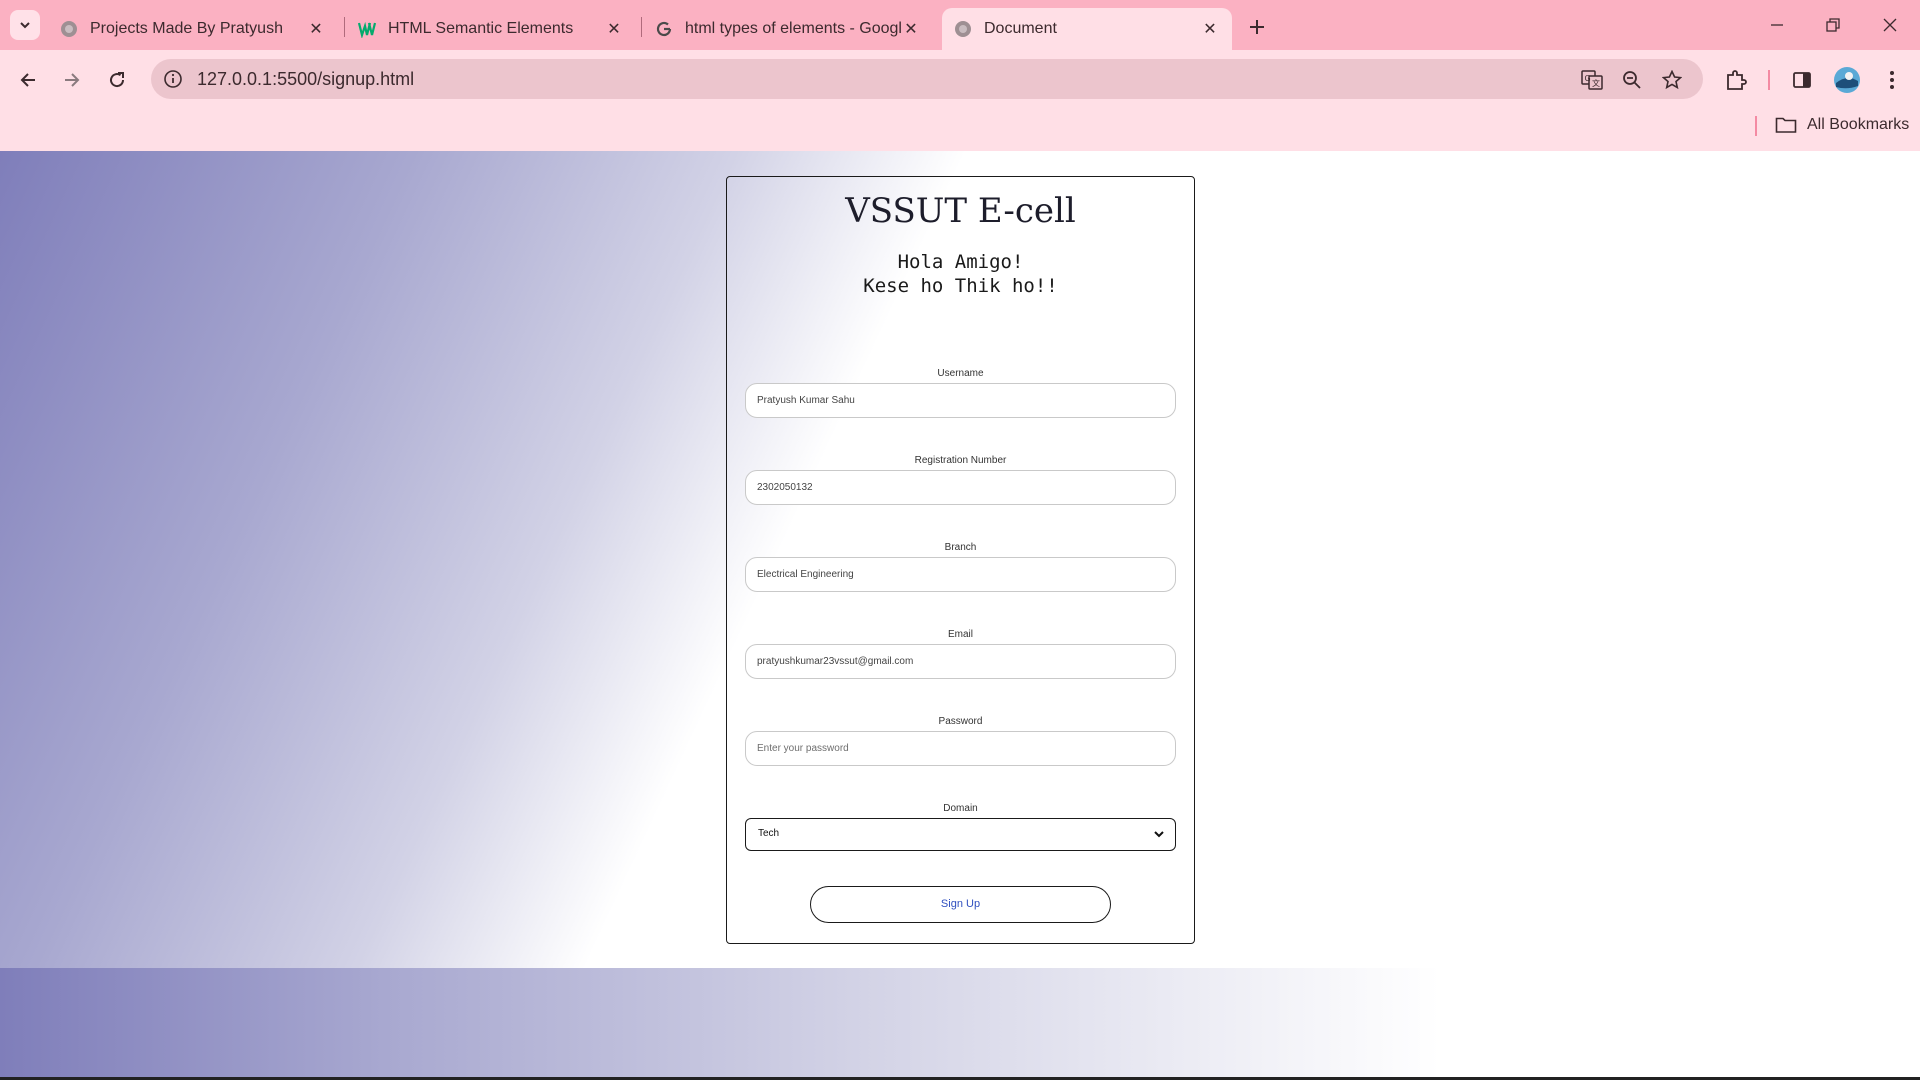 The width and height of the screenshot is (1920, 1080). Describe the element at coordinates (960, 574) in the screenshot. I see `branch-input: Electrical Engineering` at that location.